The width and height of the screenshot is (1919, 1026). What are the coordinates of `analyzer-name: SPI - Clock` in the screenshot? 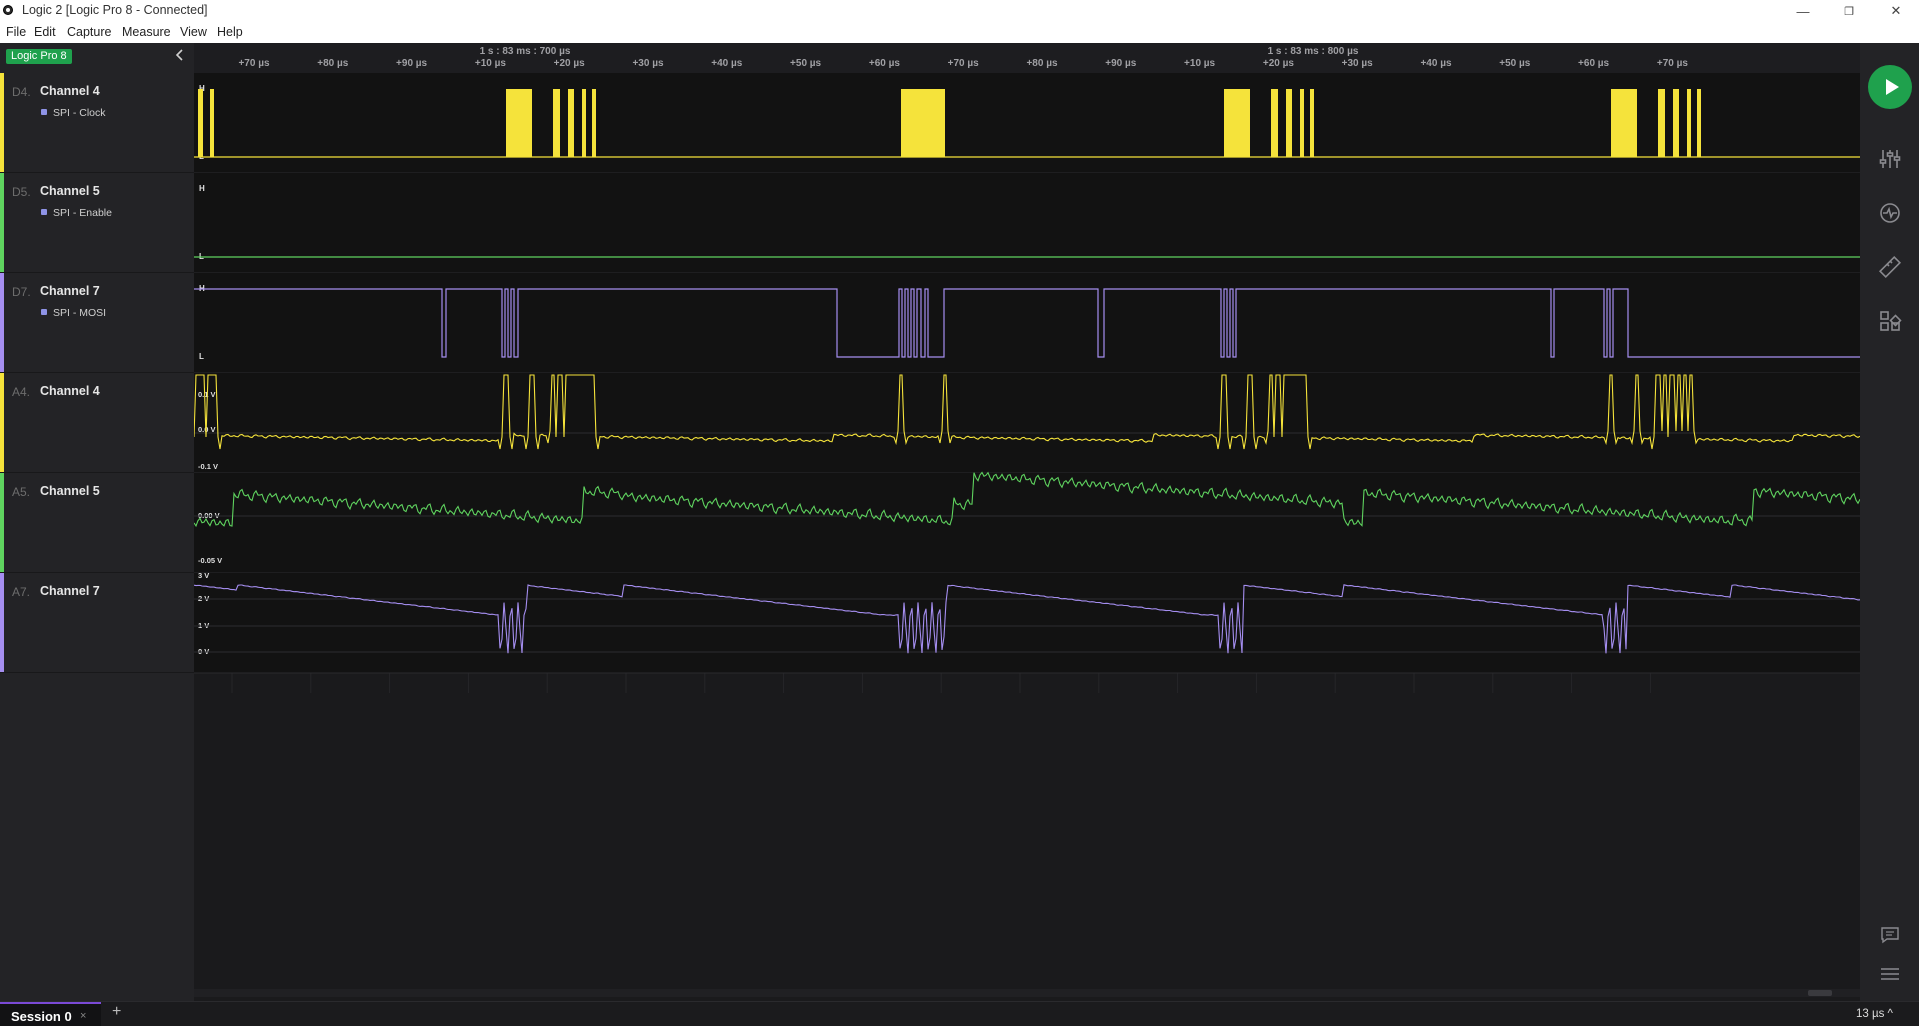 It's located at (79, 113).